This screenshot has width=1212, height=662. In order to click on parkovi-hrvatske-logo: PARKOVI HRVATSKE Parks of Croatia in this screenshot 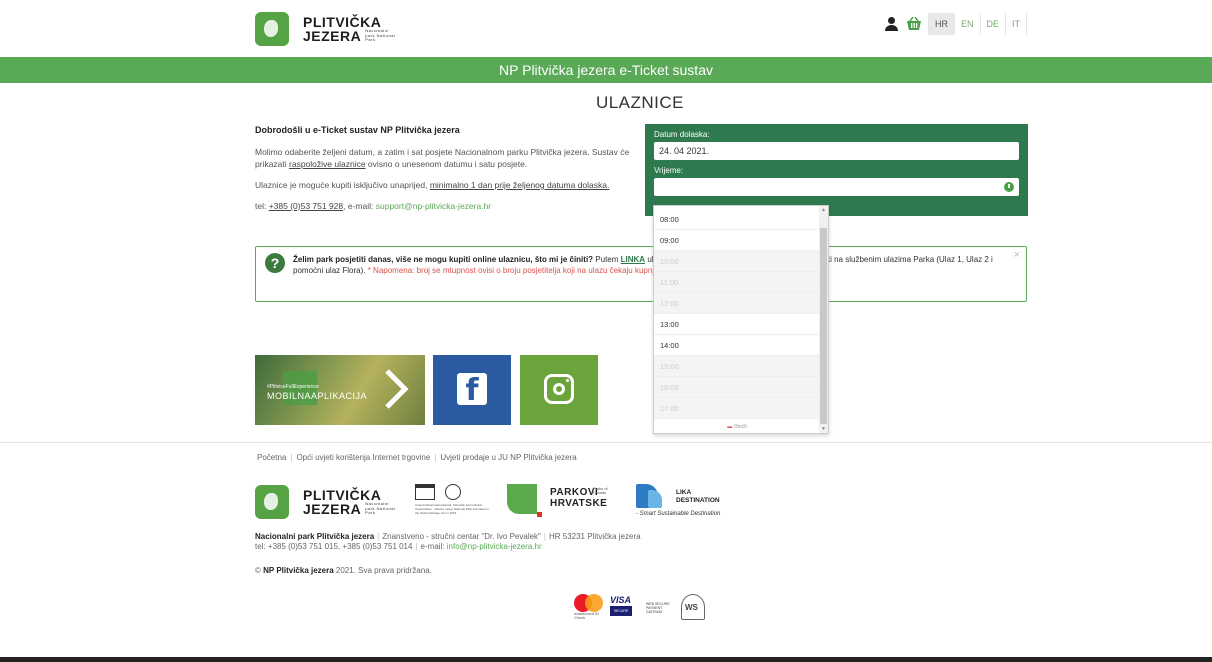, I will do `click(567, 502)`.